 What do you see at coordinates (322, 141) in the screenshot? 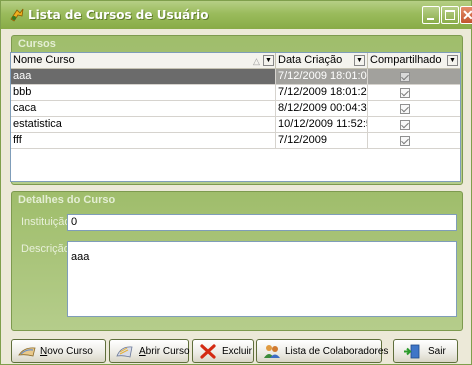
I see `cell-data: 7/12/2009` at bounding box center [322, 141].